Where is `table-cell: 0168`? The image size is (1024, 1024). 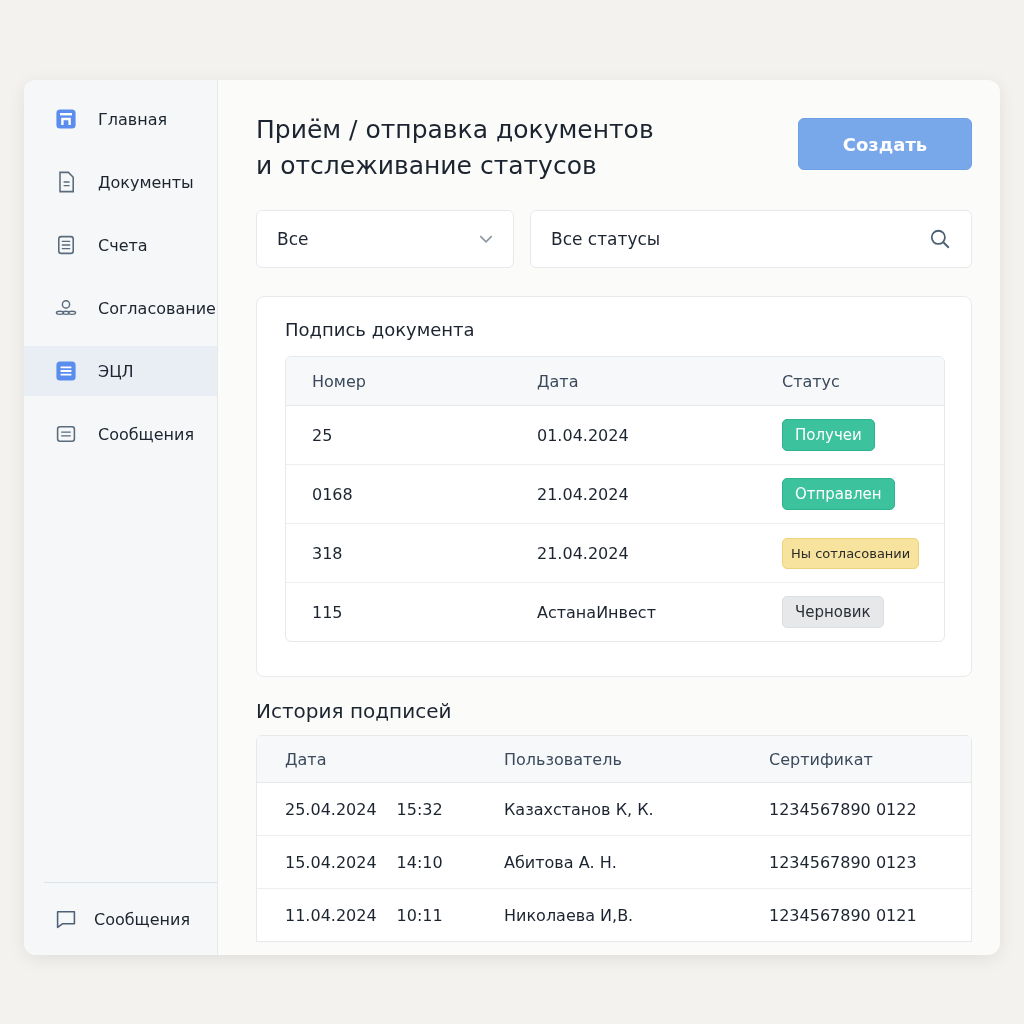 table-cell: 0168 is located at coordinates (398, 494).